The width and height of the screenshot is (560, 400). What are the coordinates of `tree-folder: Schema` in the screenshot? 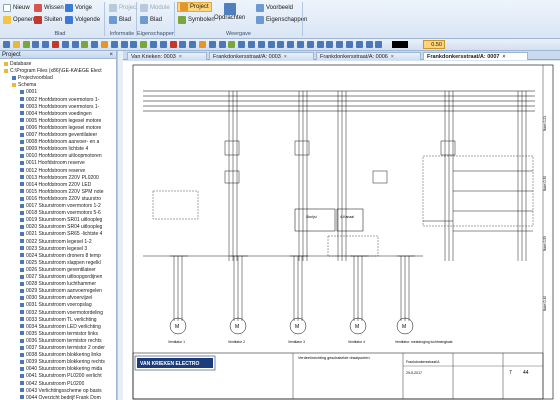 It's located at (24, 85).